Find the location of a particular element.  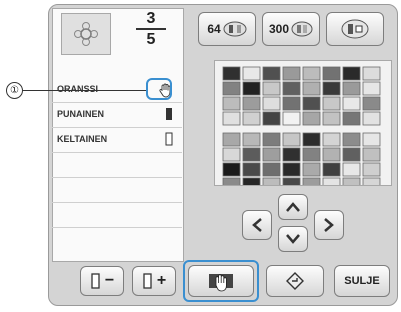

remove-thread-button: − is located at coordinates (102, 281).